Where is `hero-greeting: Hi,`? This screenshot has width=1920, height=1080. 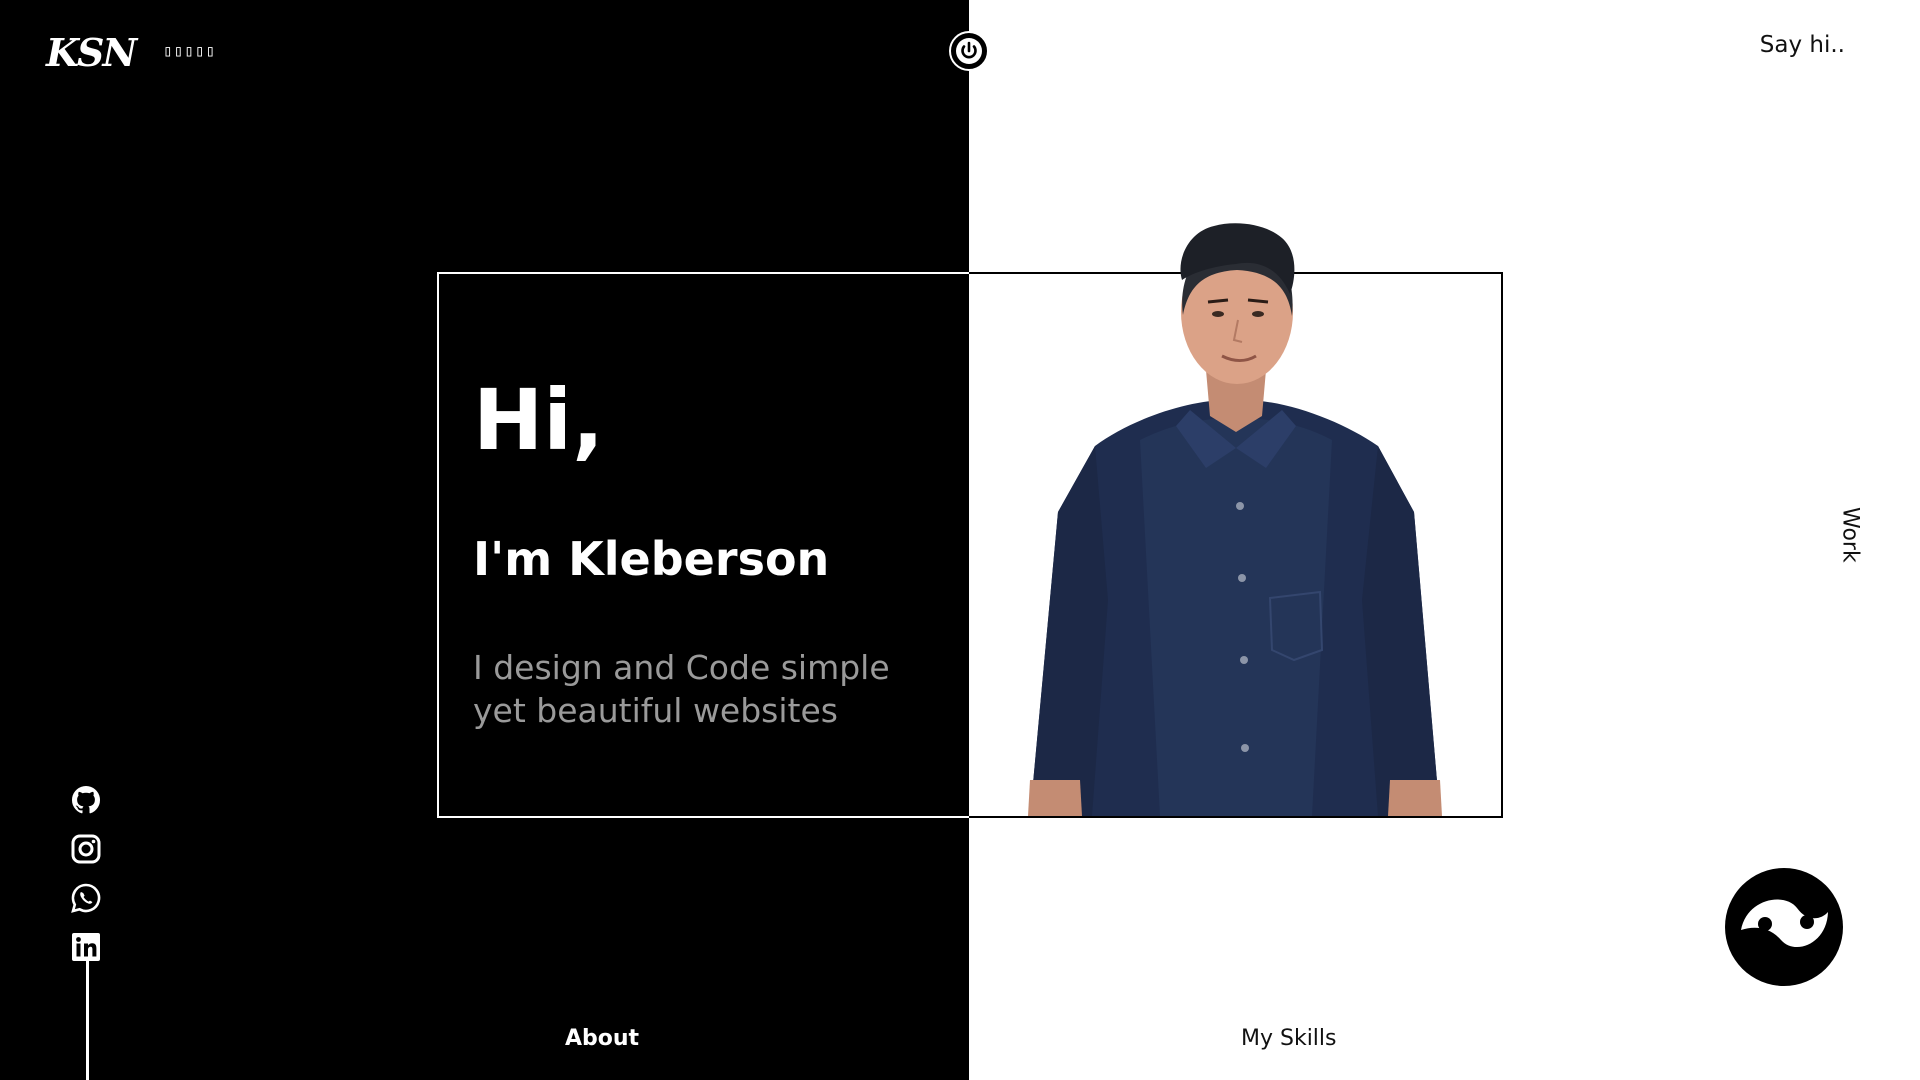 hero-greeting: Hi, is located at coordinates (539, 420).